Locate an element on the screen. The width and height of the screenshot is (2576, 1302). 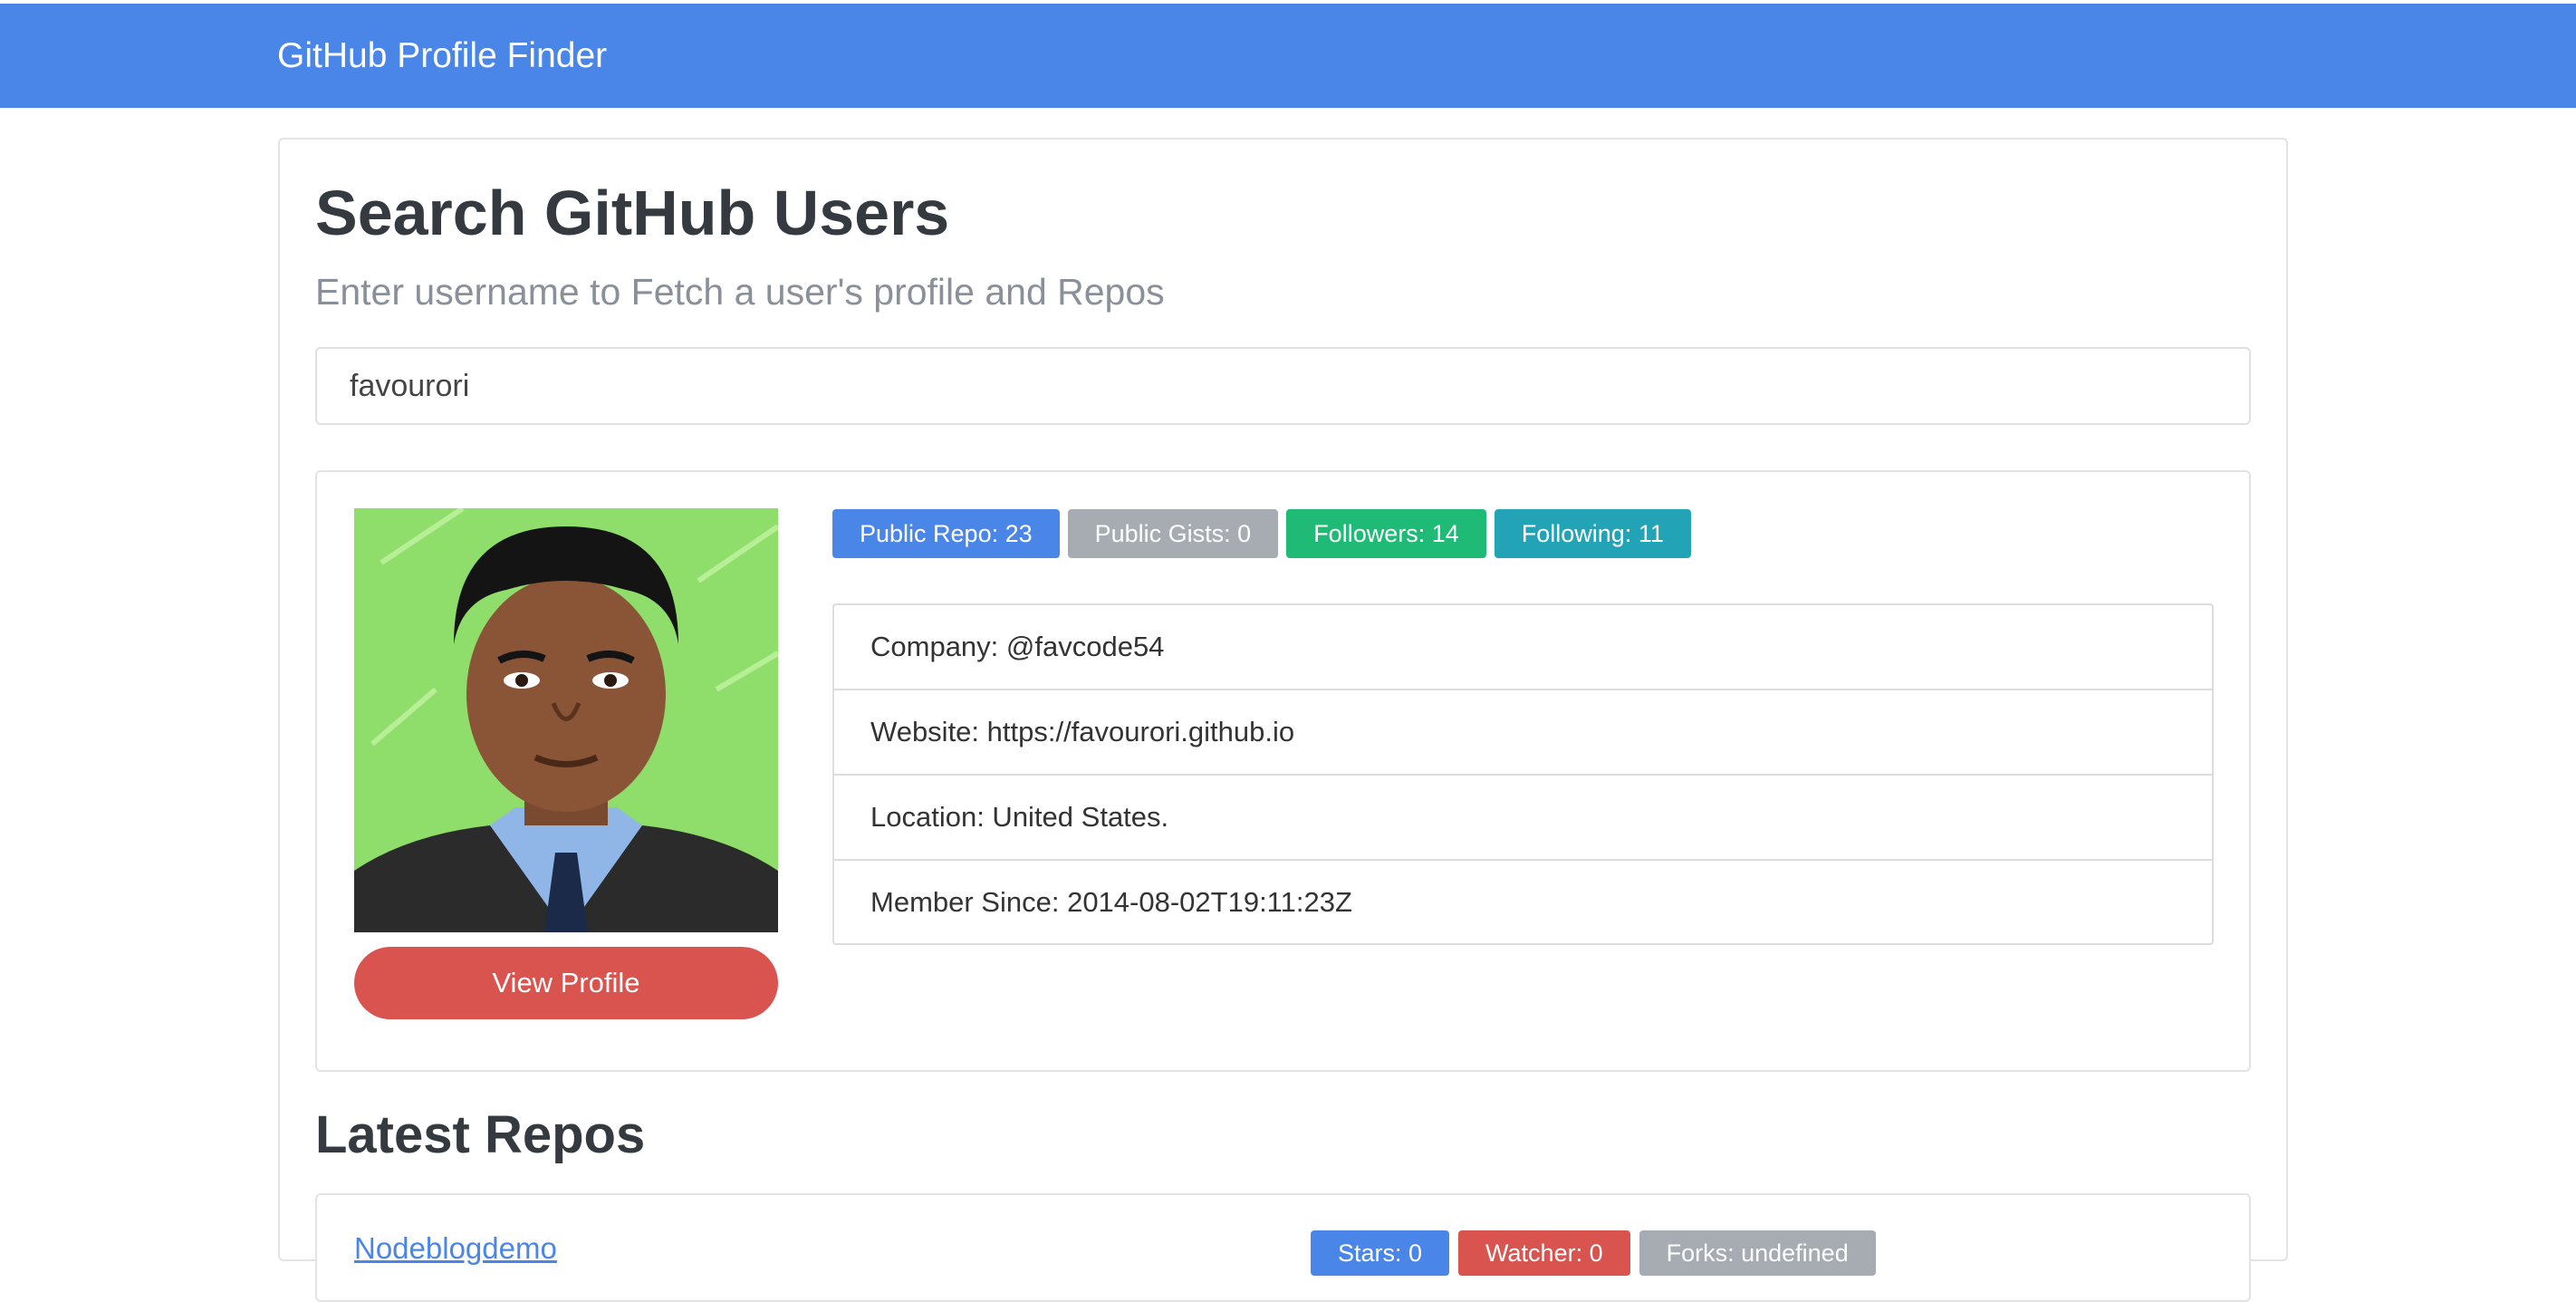
navbar: GitHub Profile Finder is located at coordinates (1288, 56).